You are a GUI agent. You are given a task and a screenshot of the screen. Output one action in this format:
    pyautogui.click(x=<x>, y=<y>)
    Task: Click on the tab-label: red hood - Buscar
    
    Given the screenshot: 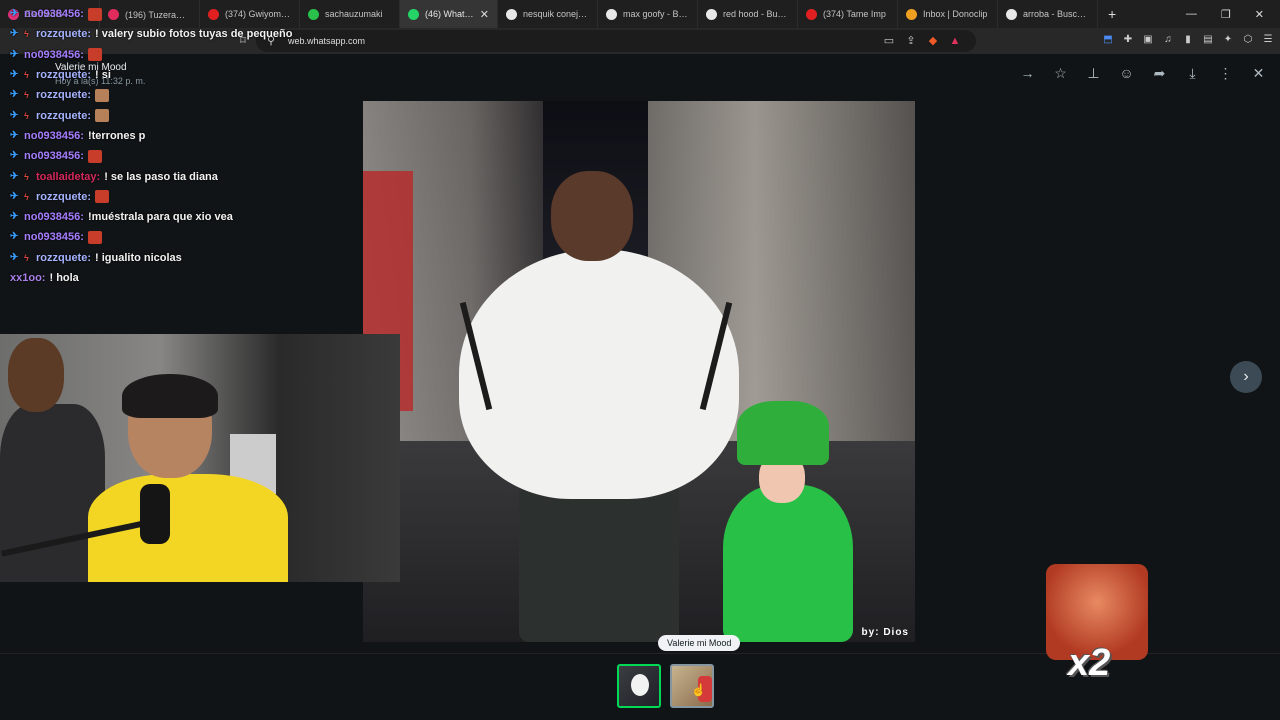 What is the action you would take?
    pyautogui.click(x=756, y=14)
    